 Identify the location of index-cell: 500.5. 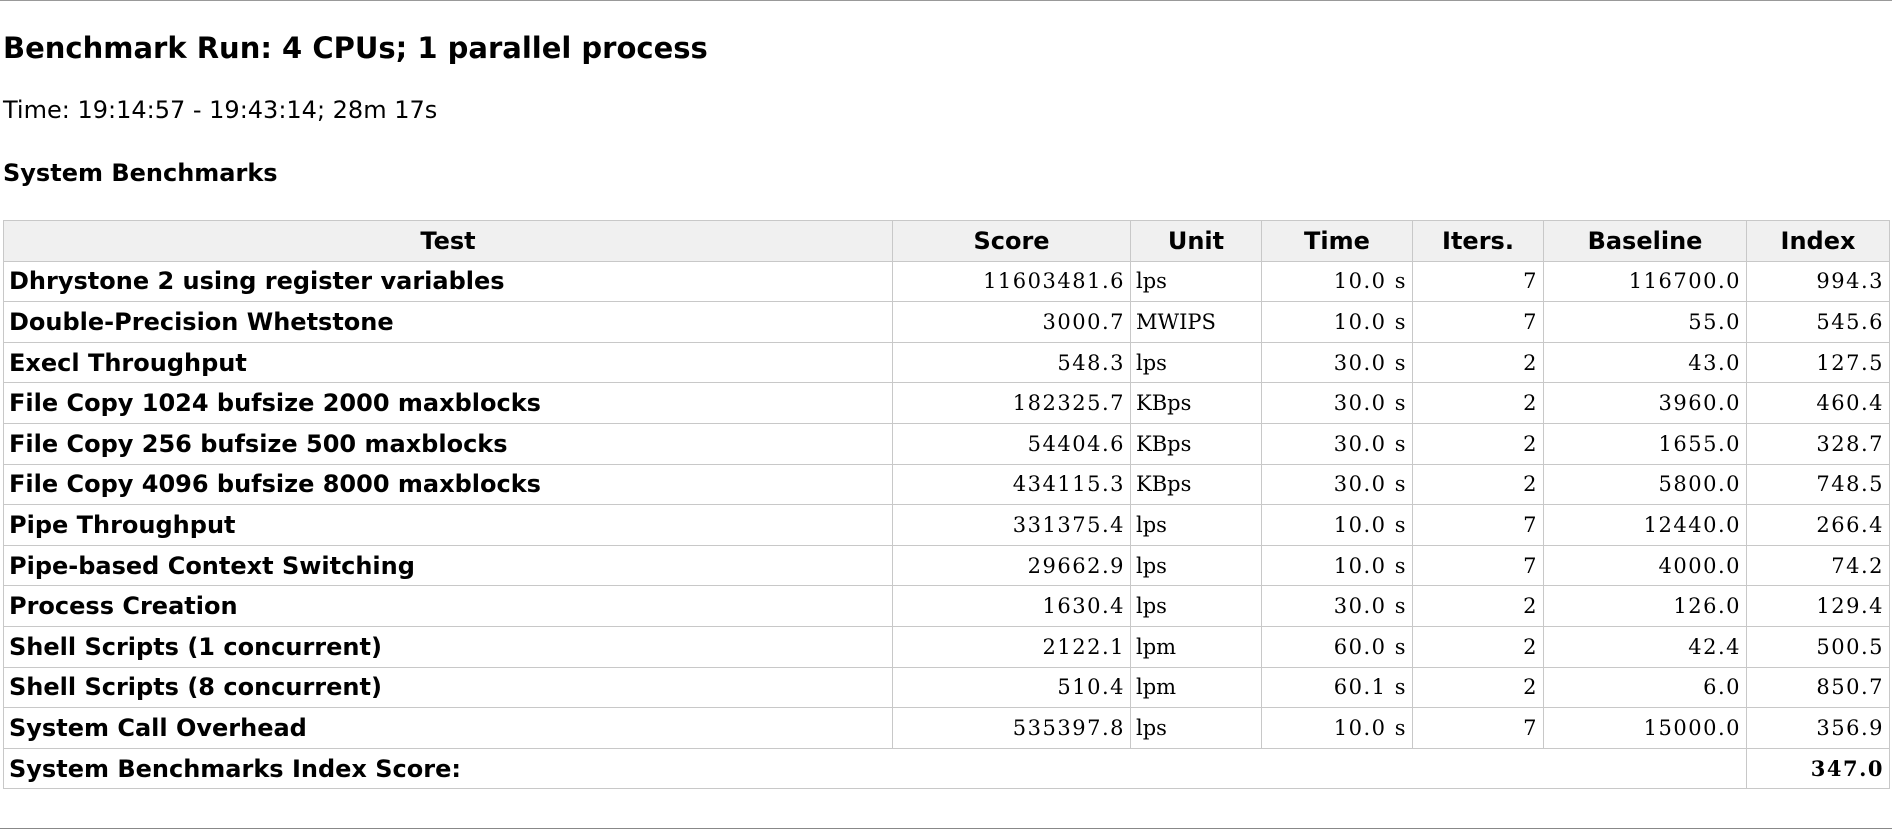
(1818, 646).